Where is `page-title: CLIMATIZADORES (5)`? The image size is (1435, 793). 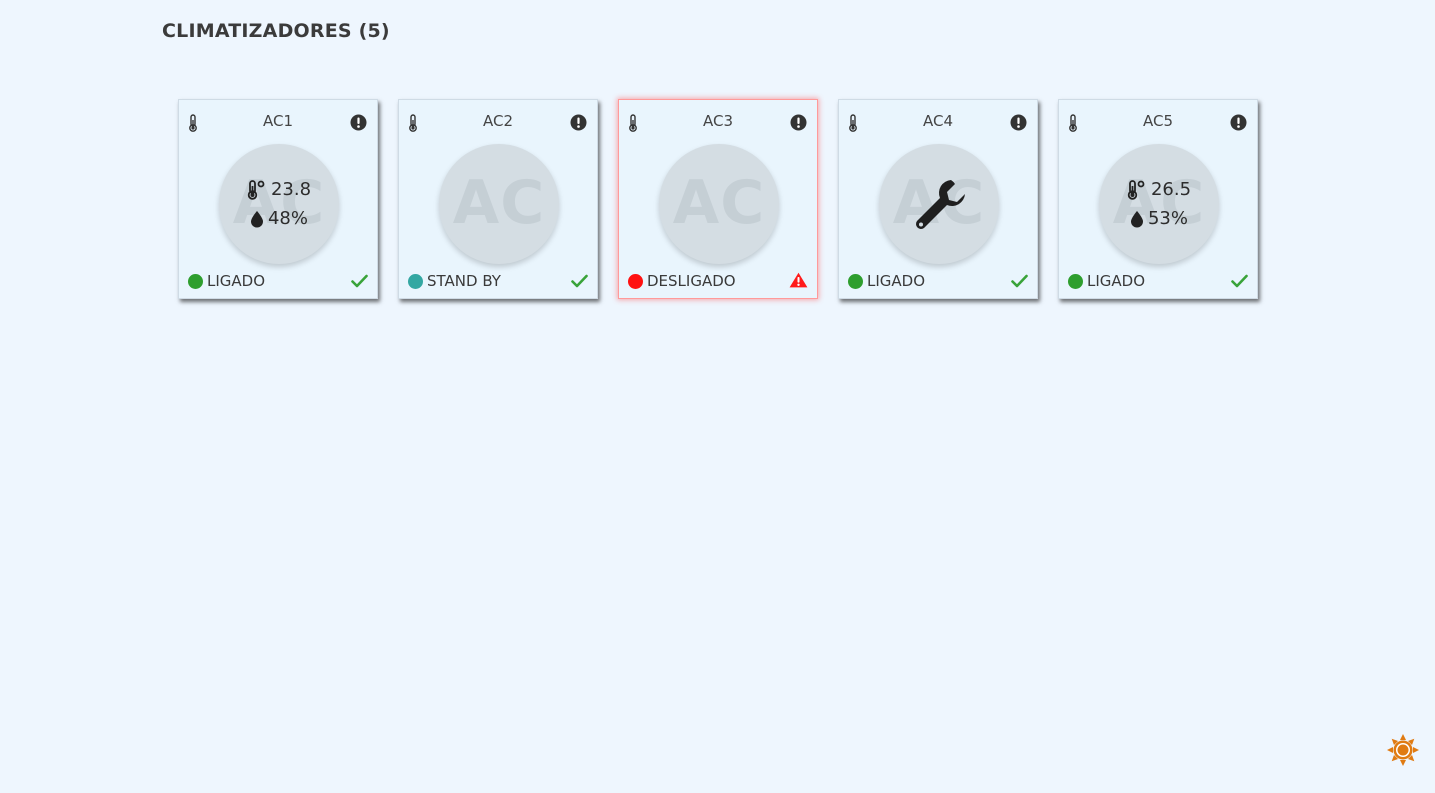
page-title: CLIMATIZADORES (5) is located at coordinates (276, 31).